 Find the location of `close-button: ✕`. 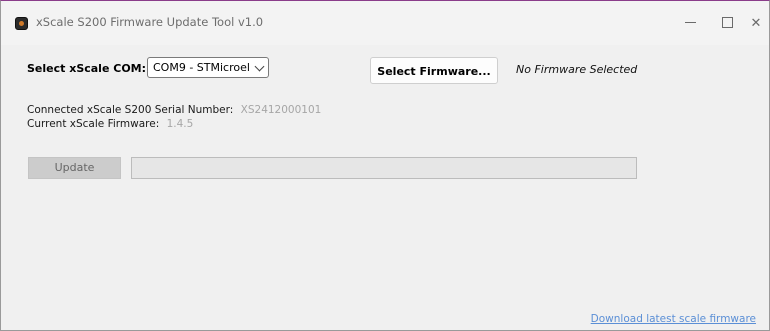

close-button: ✕ is located at coordinates (756, 24).